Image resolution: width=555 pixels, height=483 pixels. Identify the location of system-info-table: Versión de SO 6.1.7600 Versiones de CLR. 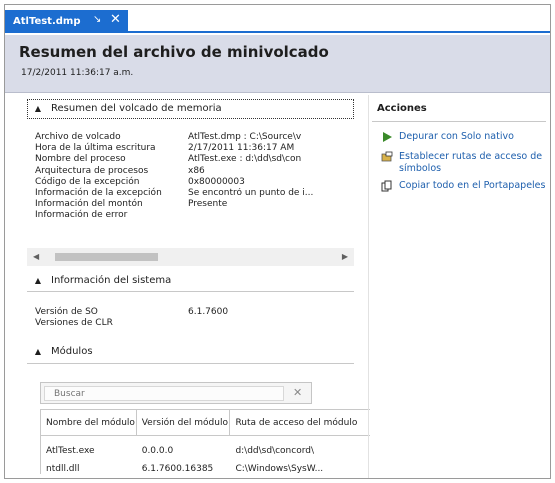
(131, 318).